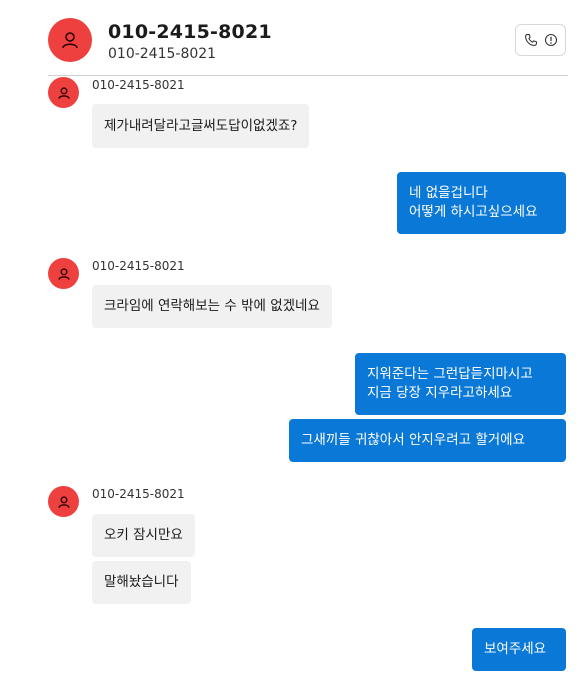  I want to click on message-text: 말해놨습니다, so click(141, 582).